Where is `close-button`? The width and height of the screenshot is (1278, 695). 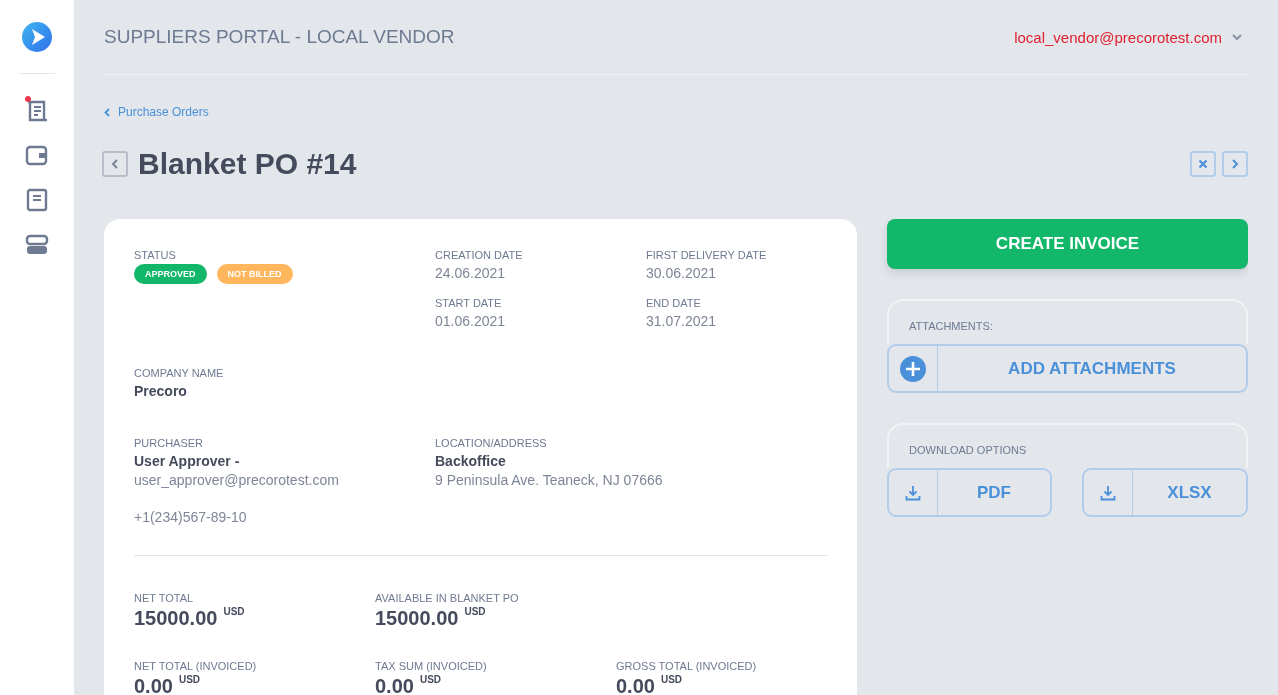
close-button is located at coordinates (1203, 164).